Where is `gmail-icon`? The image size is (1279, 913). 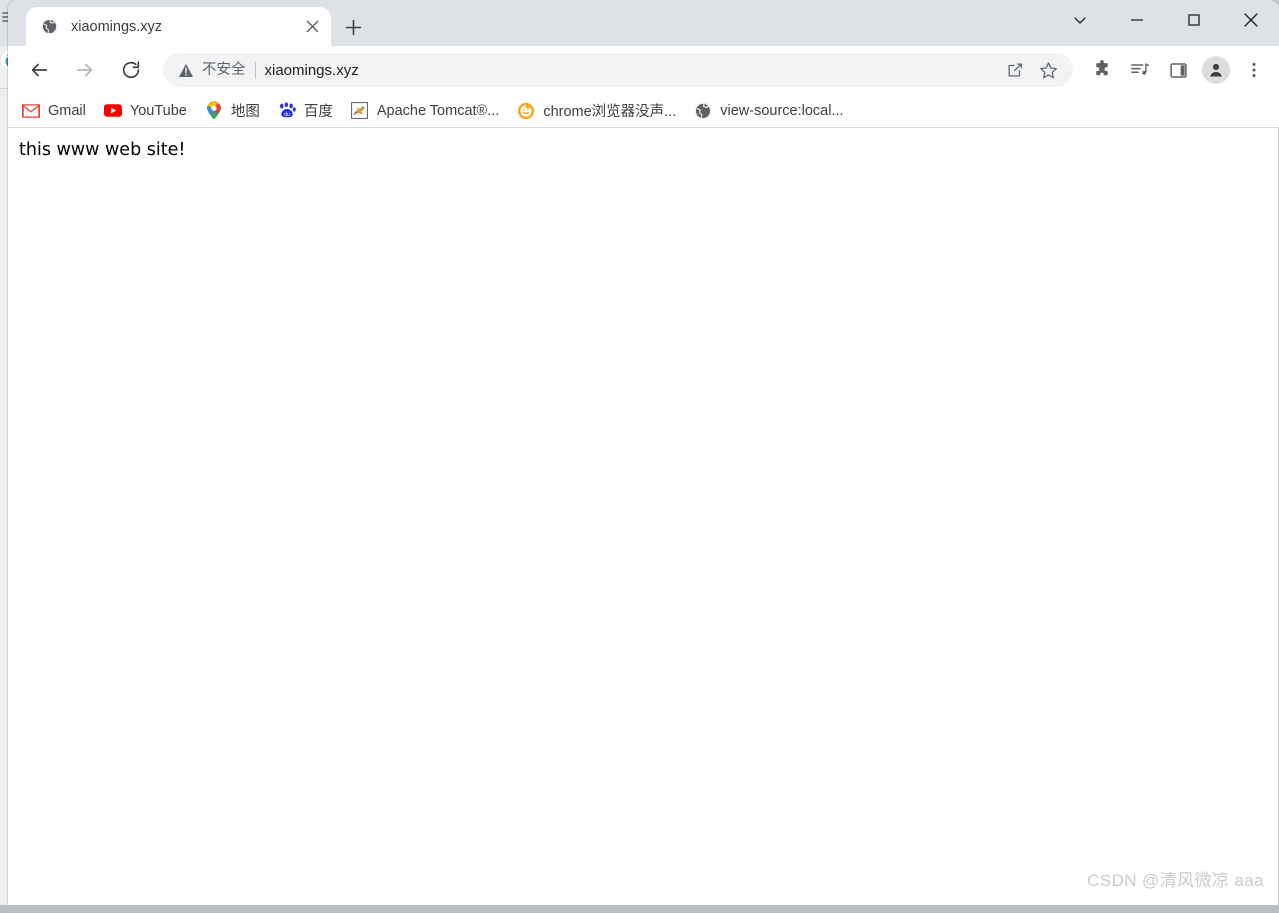
gmail-icon is located at coordinates (31, 111).